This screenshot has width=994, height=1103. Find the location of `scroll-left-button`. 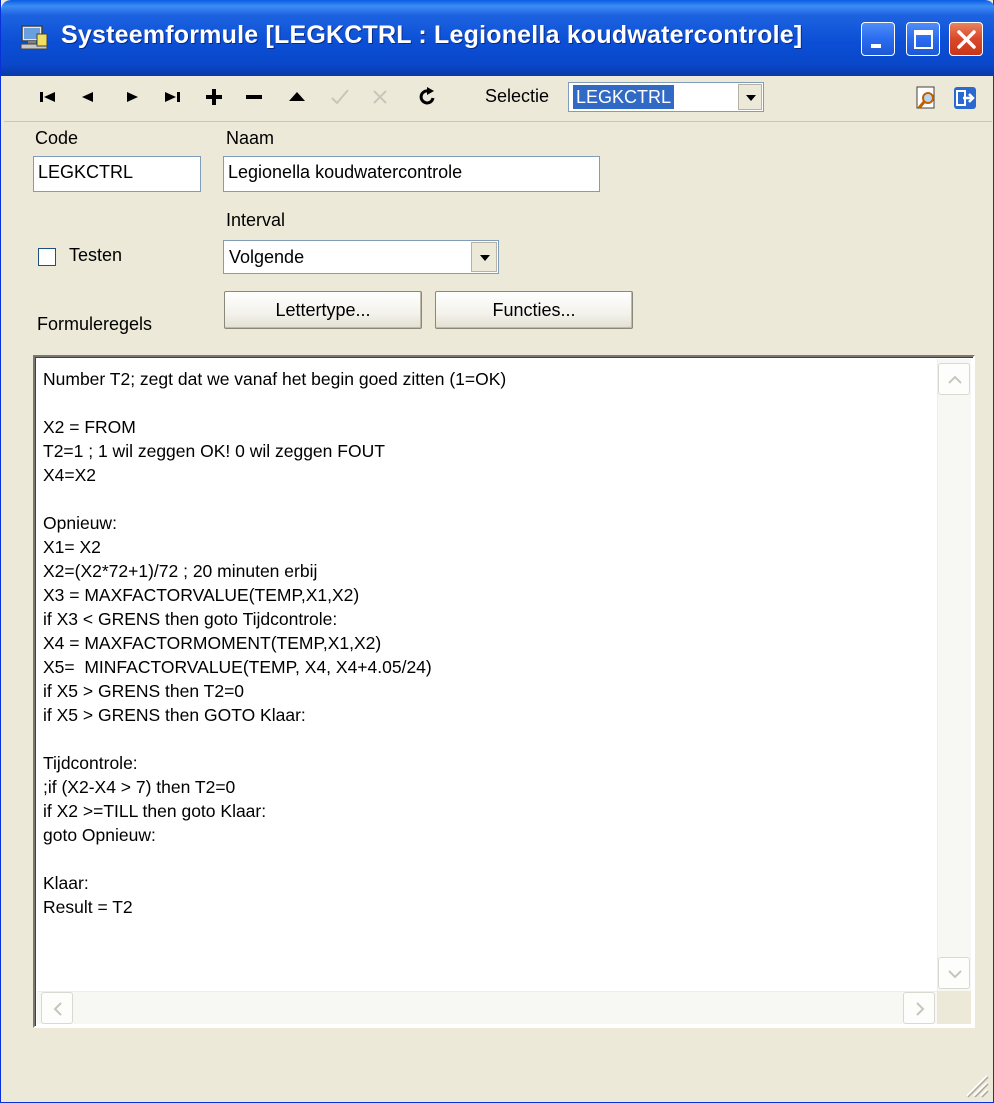

scroll-left-button is located at coordinates (57, 1008).